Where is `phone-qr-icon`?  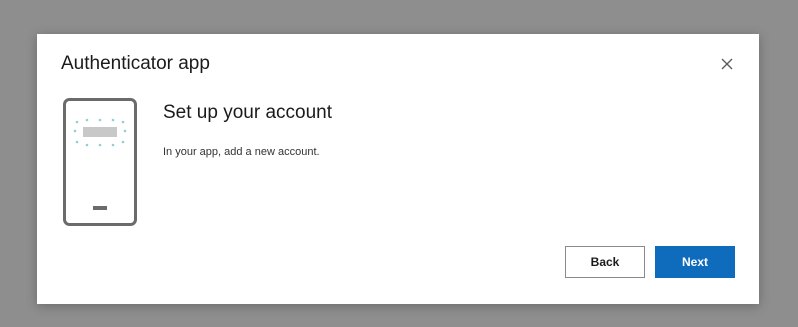 phone-qr-icon is located at coordinates (100, 162).